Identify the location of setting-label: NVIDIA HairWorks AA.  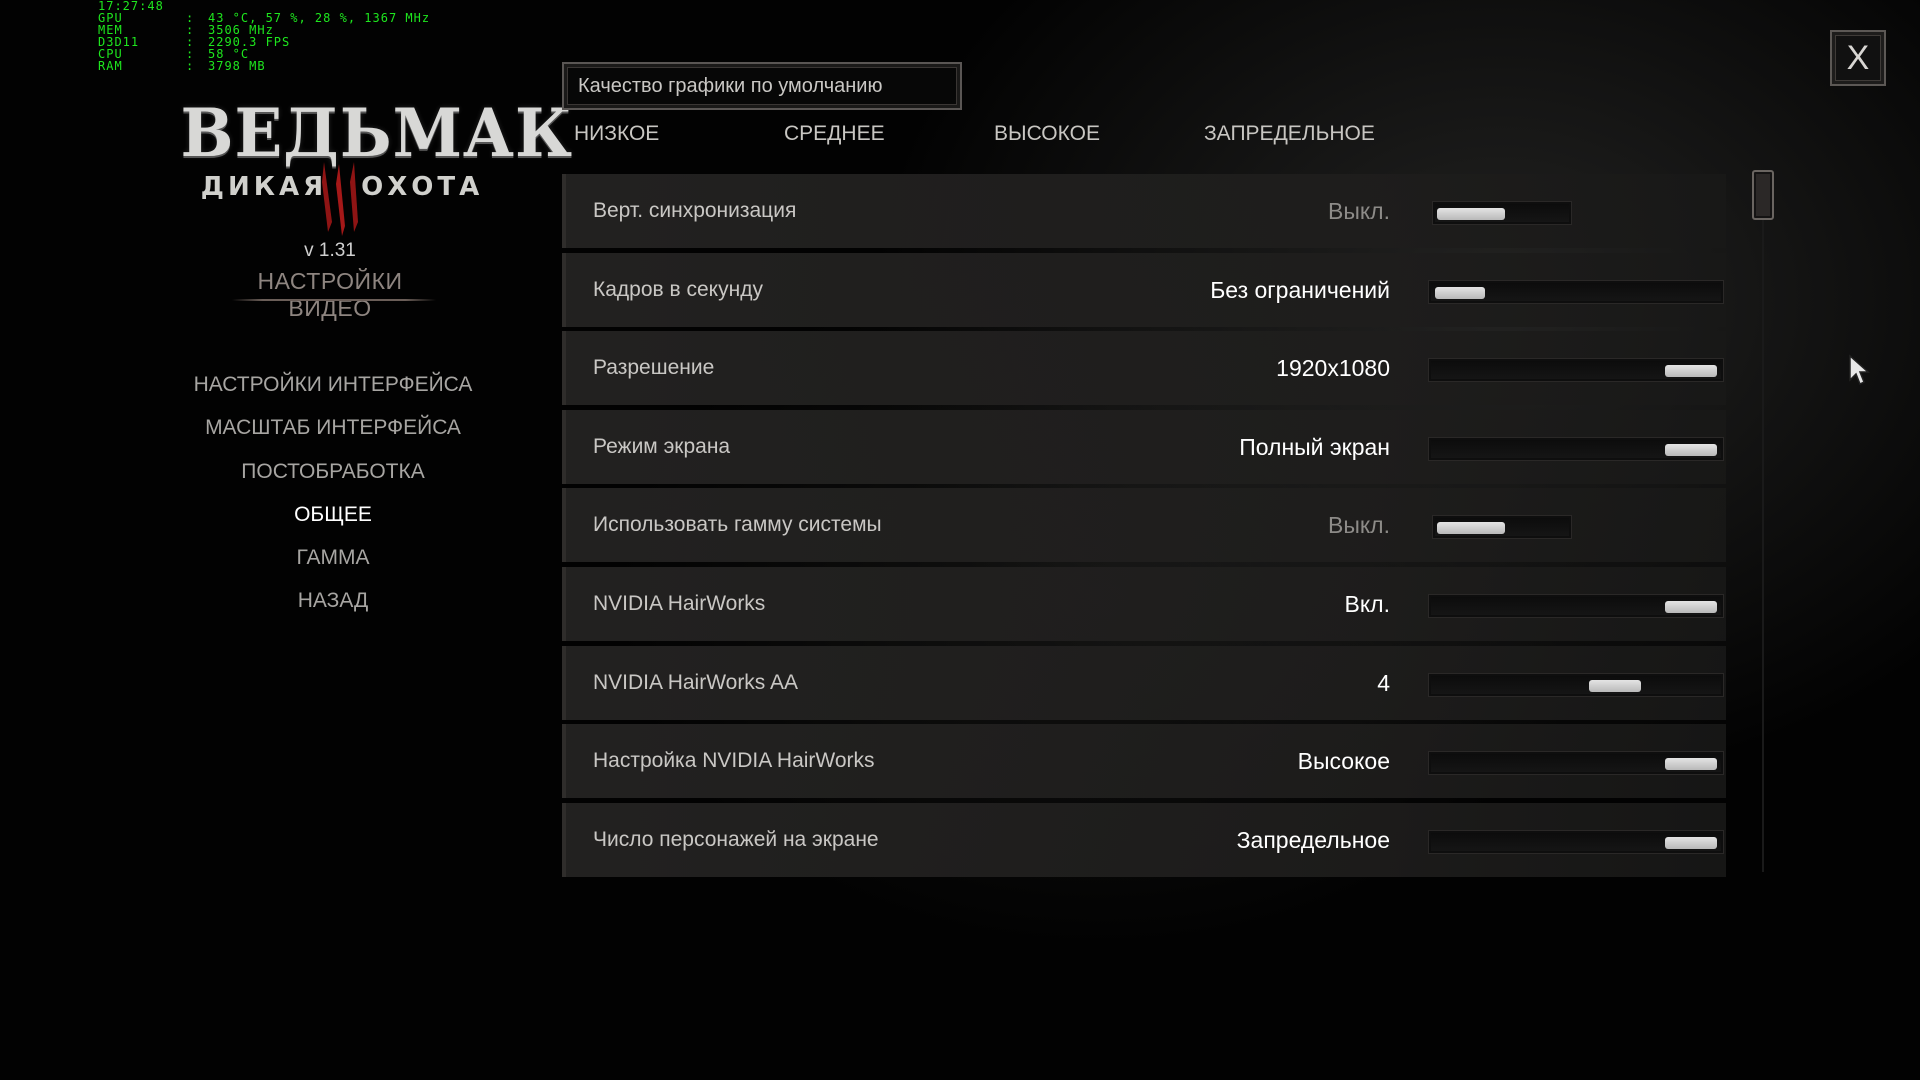
(695, 682).